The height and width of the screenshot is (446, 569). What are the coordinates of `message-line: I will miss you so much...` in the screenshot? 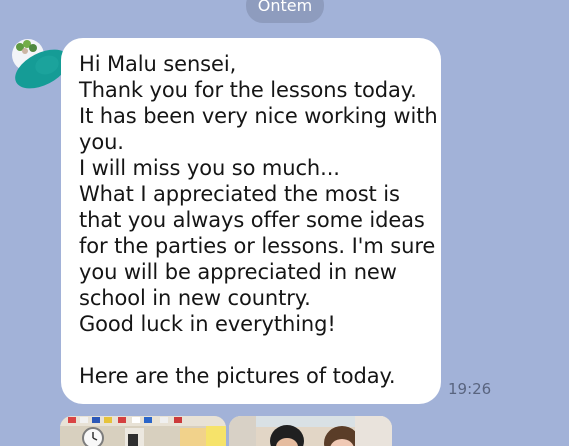 It's located at (209, 168).